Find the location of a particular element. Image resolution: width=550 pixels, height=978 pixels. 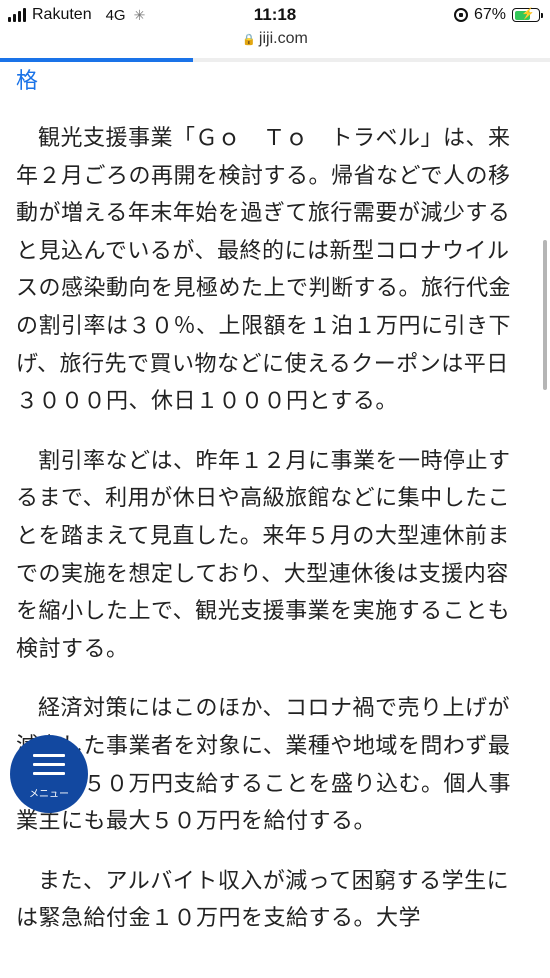

rotation-lock-icon is located at coordinates (460, 15).